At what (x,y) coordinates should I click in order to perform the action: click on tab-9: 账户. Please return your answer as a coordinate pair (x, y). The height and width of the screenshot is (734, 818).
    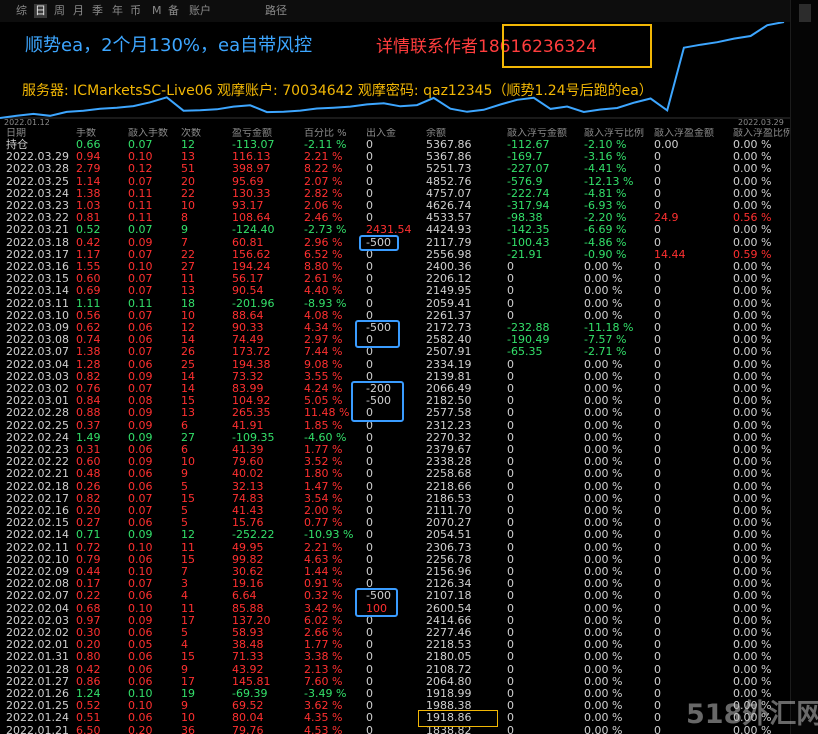
    Looking at the image, I should click on (200, 11).